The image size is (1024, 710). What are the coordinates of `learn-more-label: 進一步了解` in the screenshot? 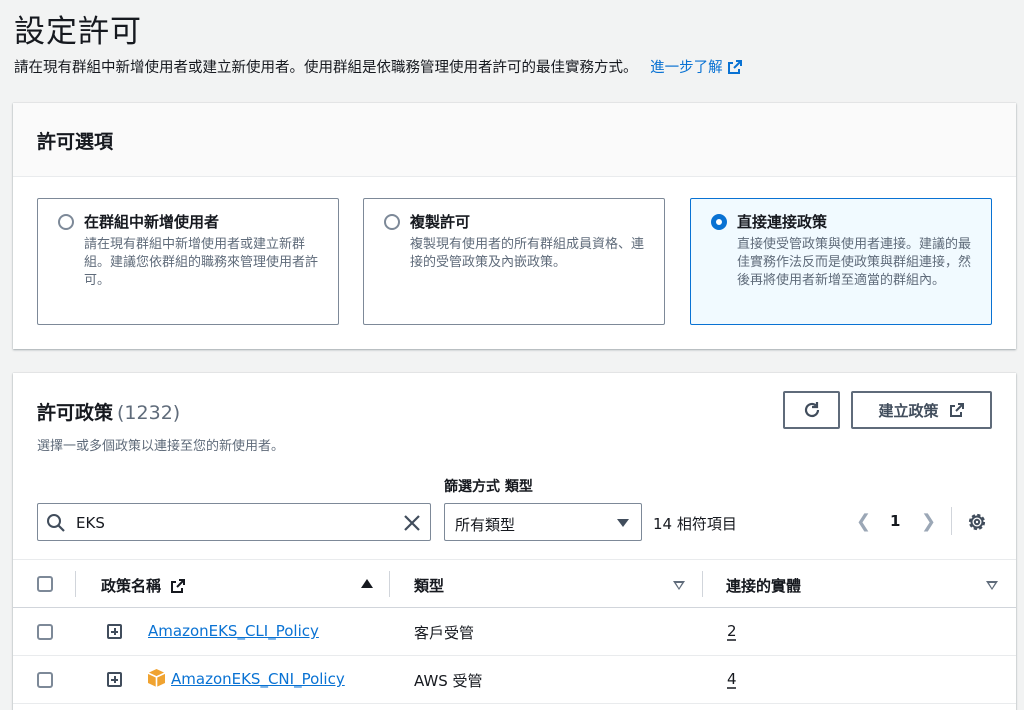 It's located at (686, 68).